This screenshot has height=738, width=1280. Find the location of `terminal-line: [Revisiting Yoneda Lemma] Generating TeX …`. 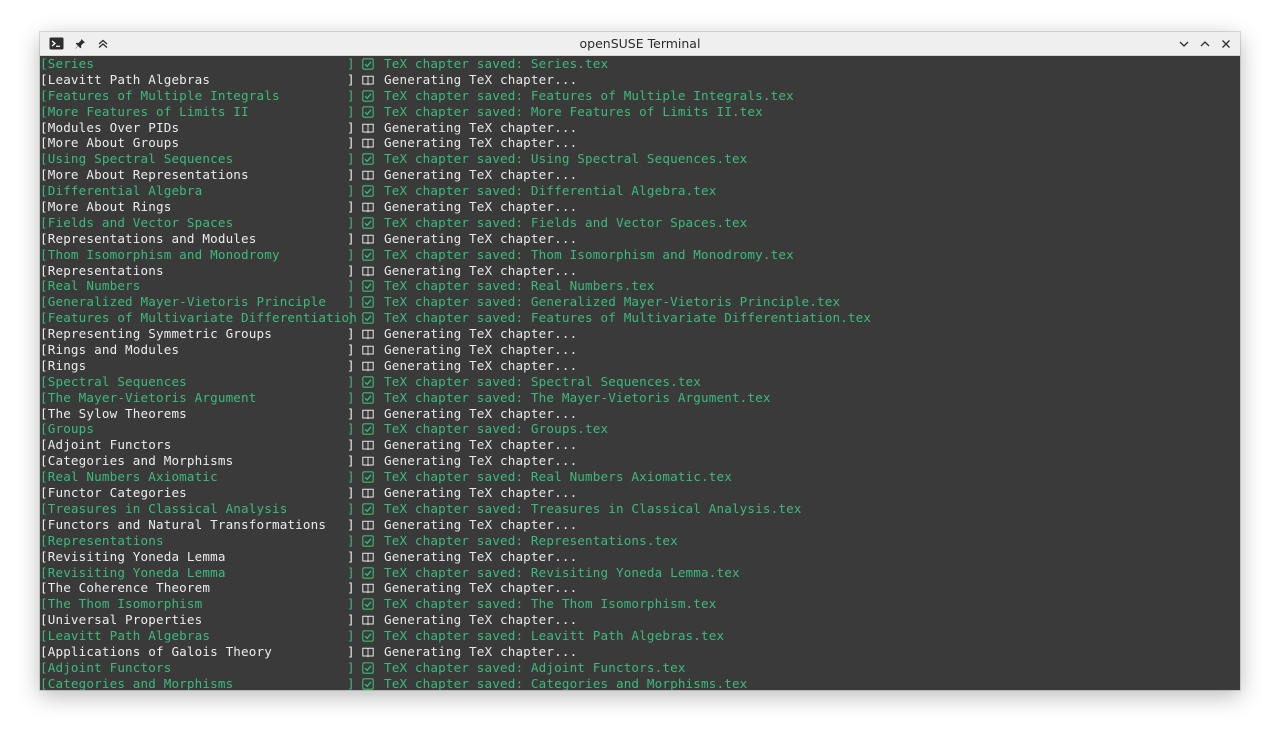

terminal-line: [Revisiting Yoneda Lemma] Generating TeX … is located at coordinates (640, 557).